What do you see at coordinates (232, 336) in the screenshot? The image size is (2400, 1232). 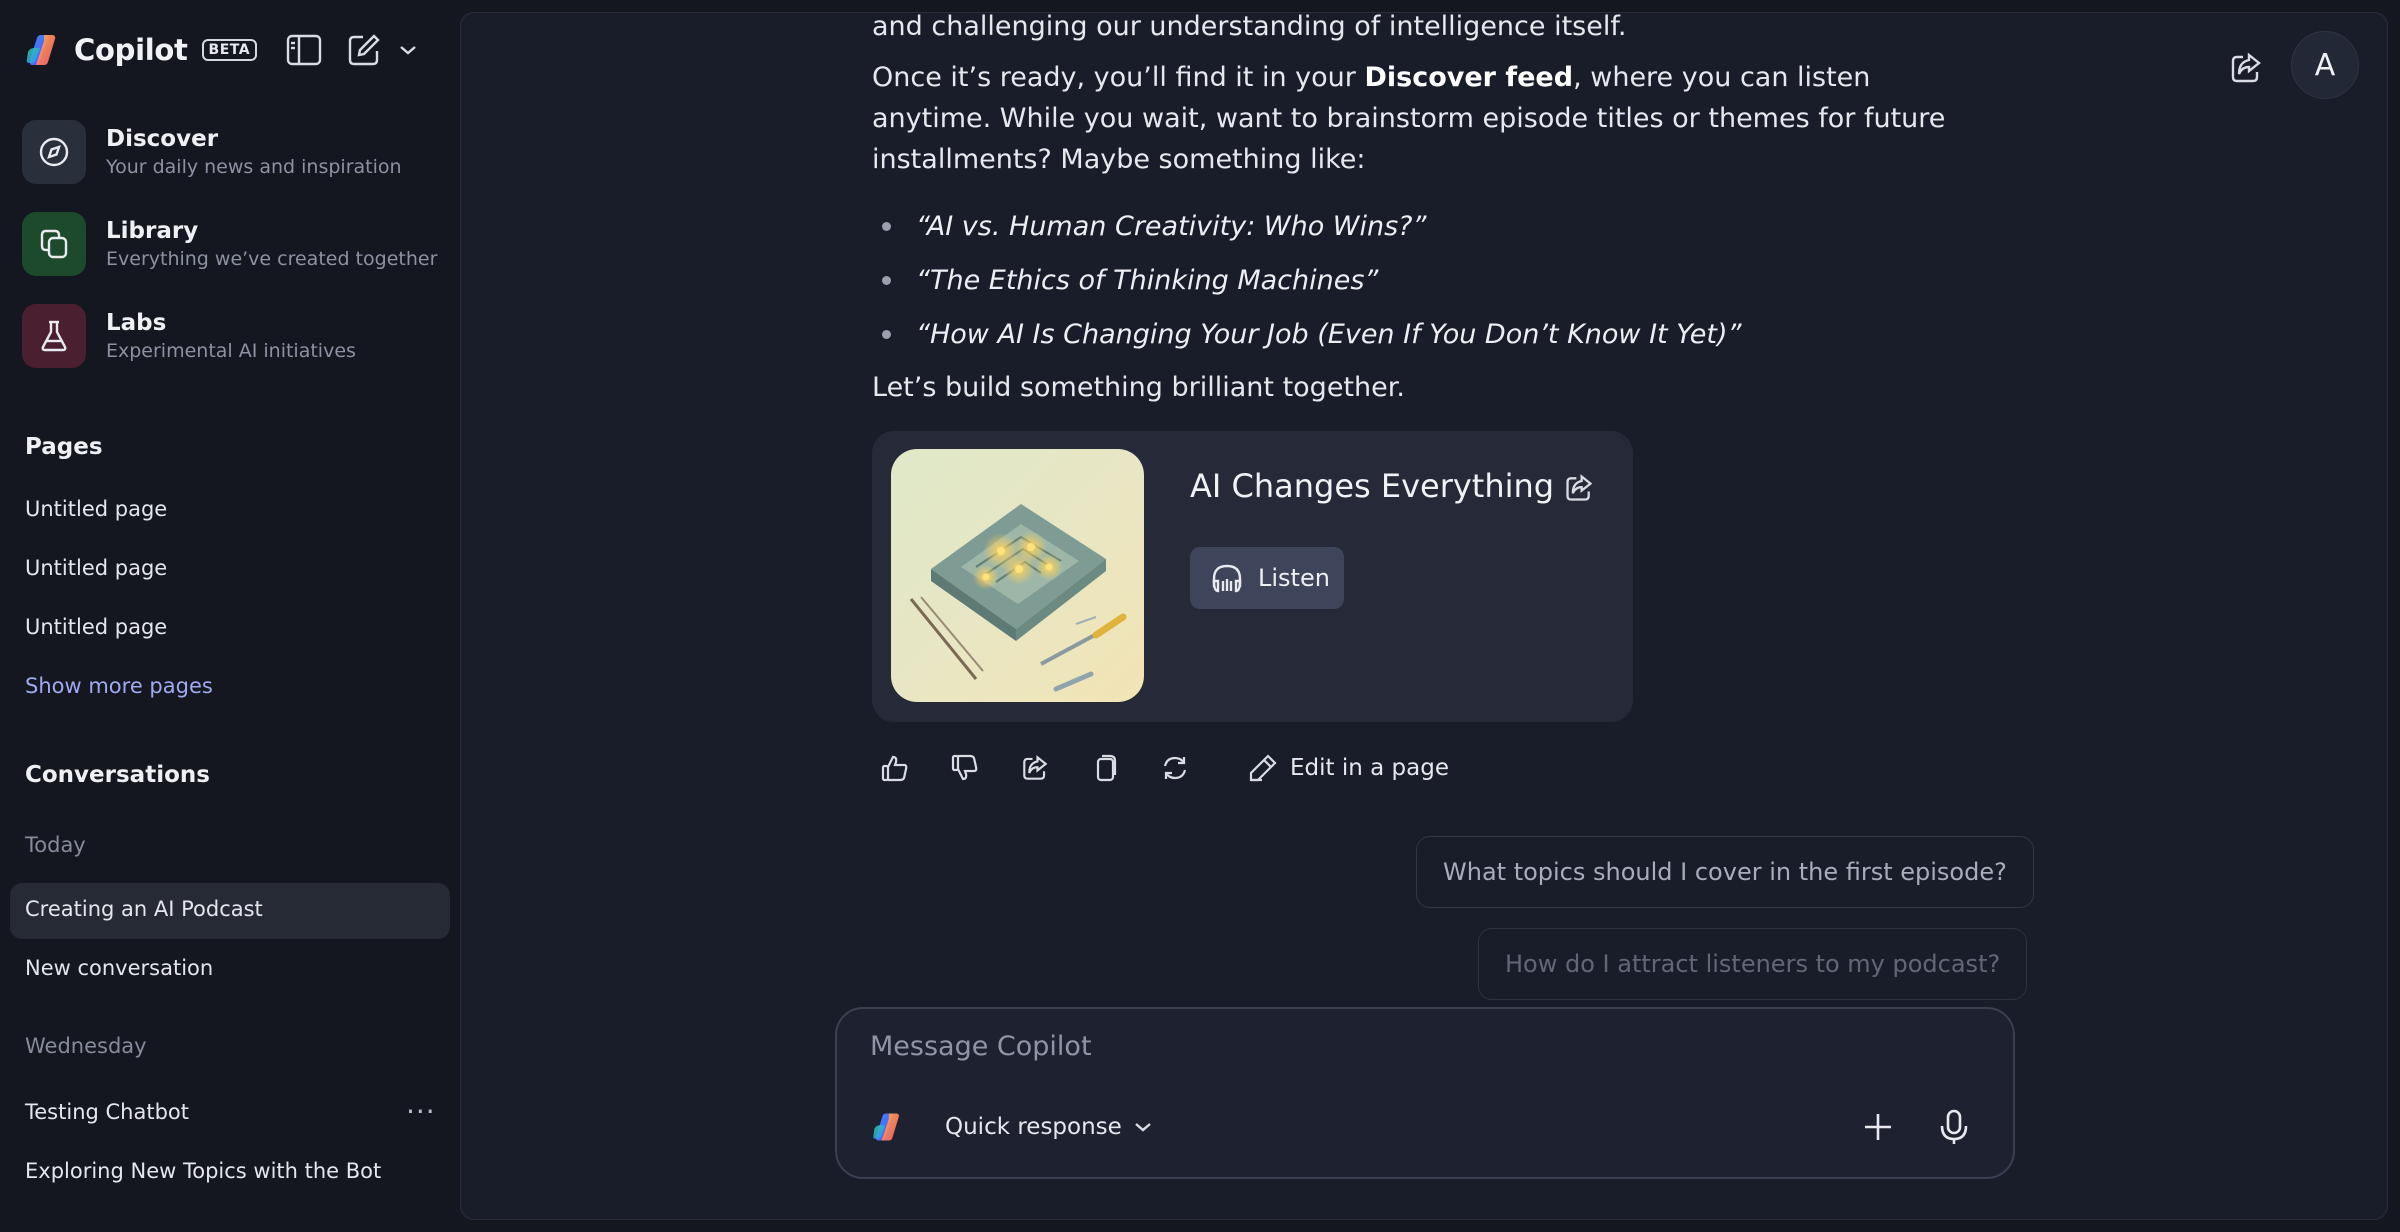 I see `nav-labs: Labs Experimental AI initiatives` at bounding box center [232, 336].